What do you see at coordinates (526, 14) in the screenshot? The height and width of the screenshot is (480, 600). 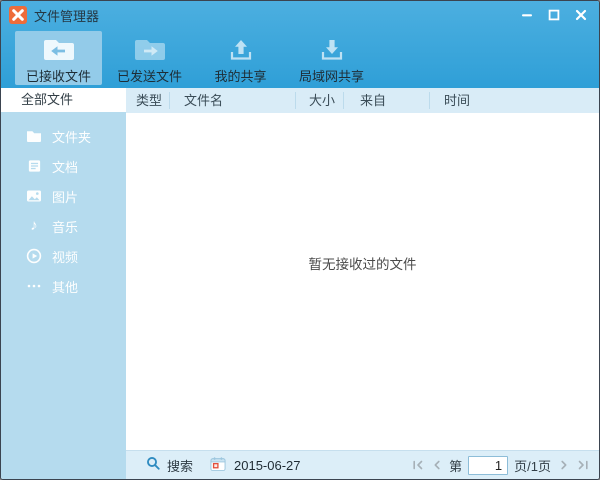 I see `minimize-button` at bounding box center [526, 14].